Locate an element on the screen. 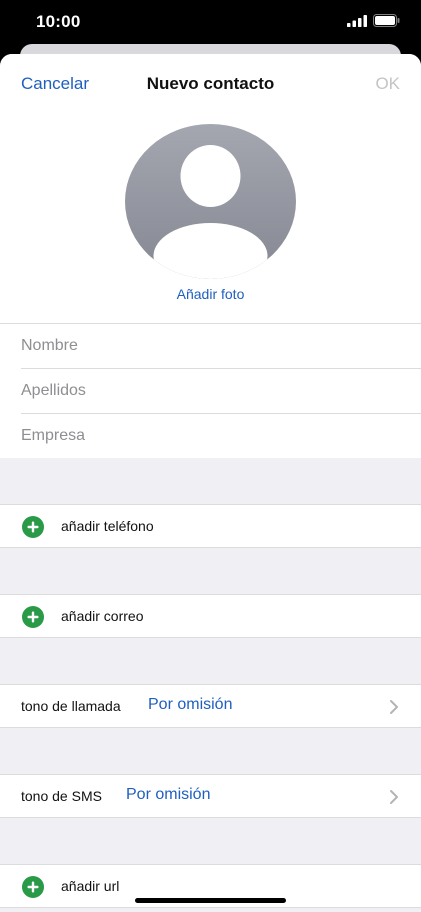 This screenshot has width=421, height=912. sms-tone-row: tono de SMS Por omisión is located at coordinates (210, 796).